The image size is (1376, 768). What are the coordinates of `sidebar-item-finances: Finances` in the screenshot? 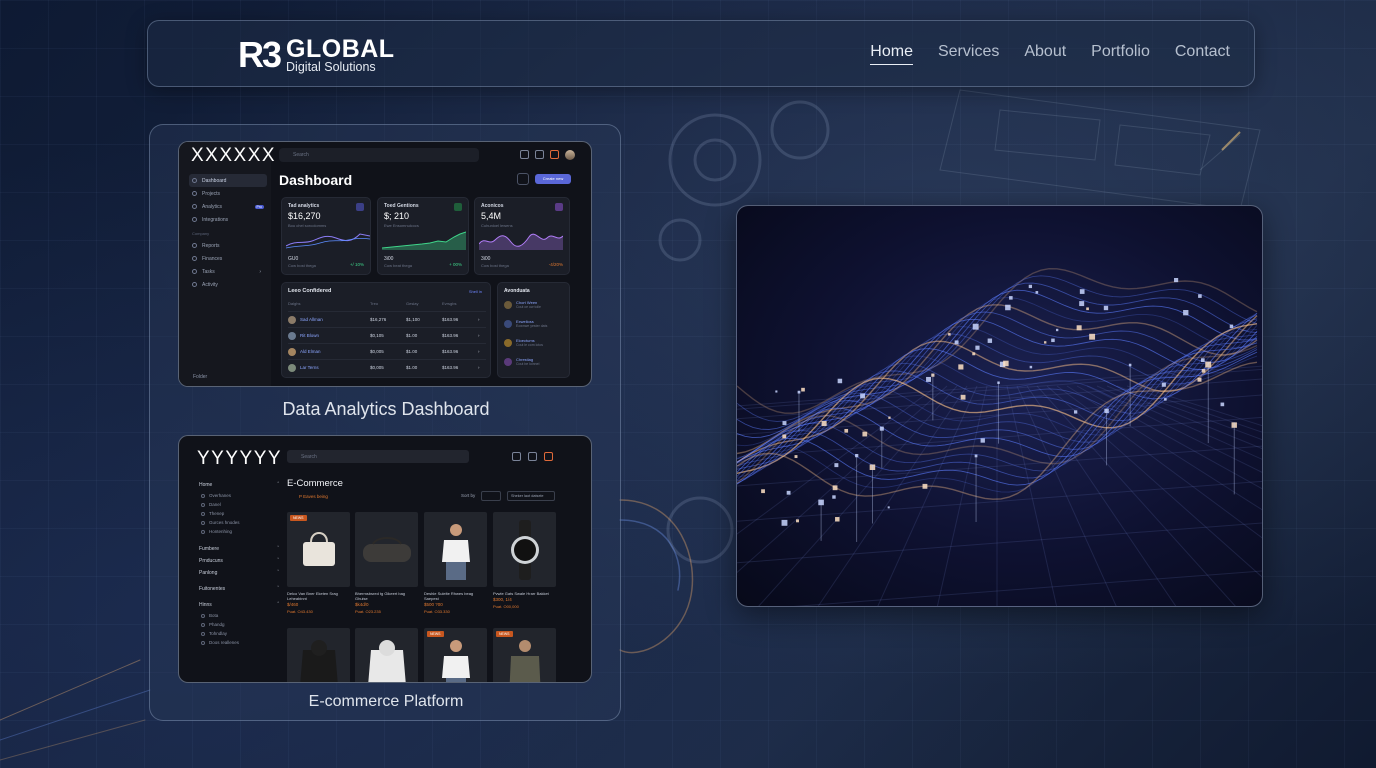 It's located at (228, 258).